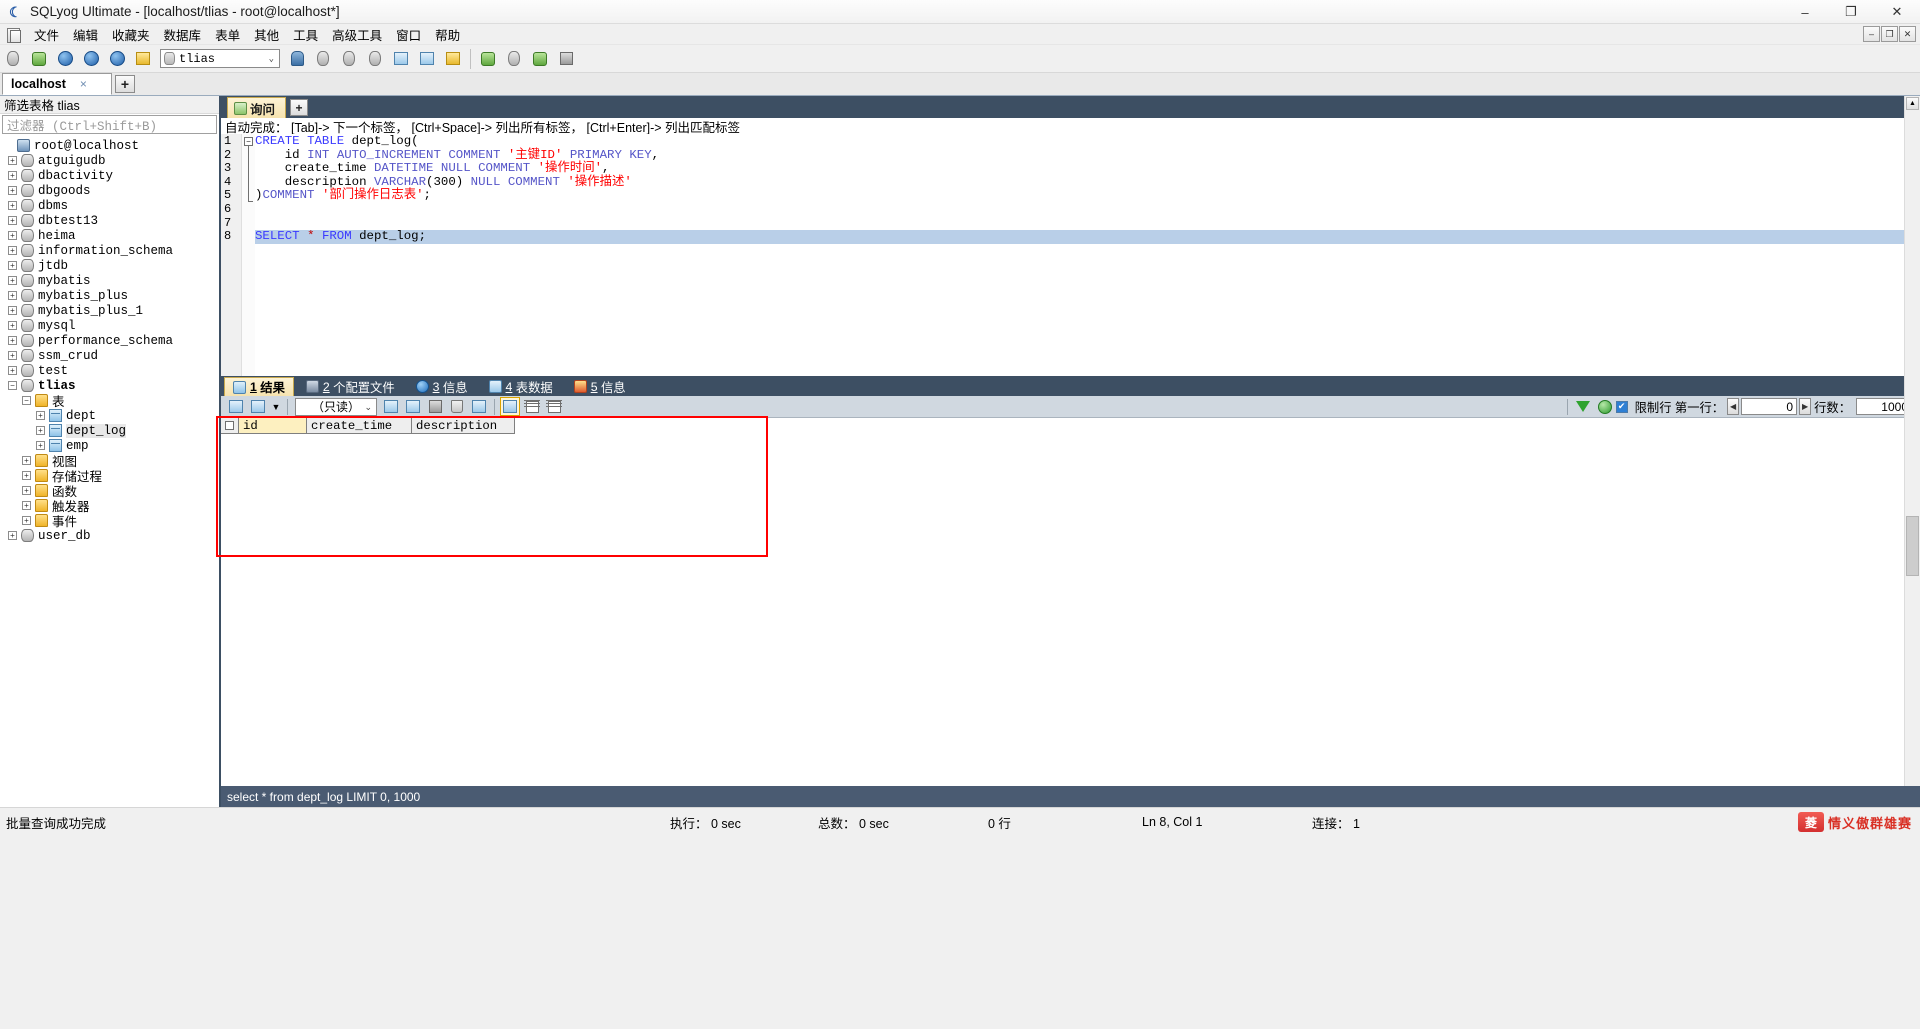 Image resolution: width=1920 pixels, height=1029 pixels. What do you see at coordinates (554, 406) in the screenshot?
I see `text-icon` at bounding box center [554, 406].